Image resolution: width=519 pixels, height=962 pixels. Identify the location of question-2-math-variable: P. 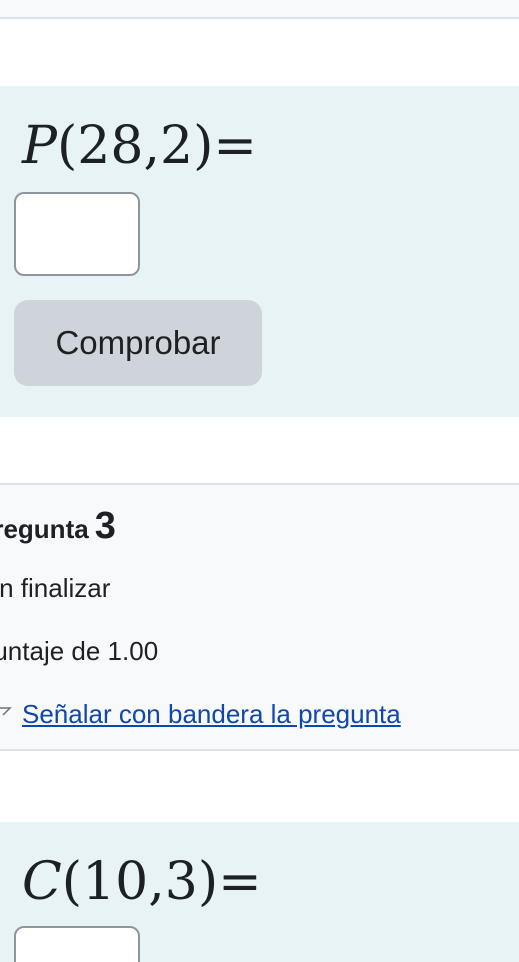
(39, 146).